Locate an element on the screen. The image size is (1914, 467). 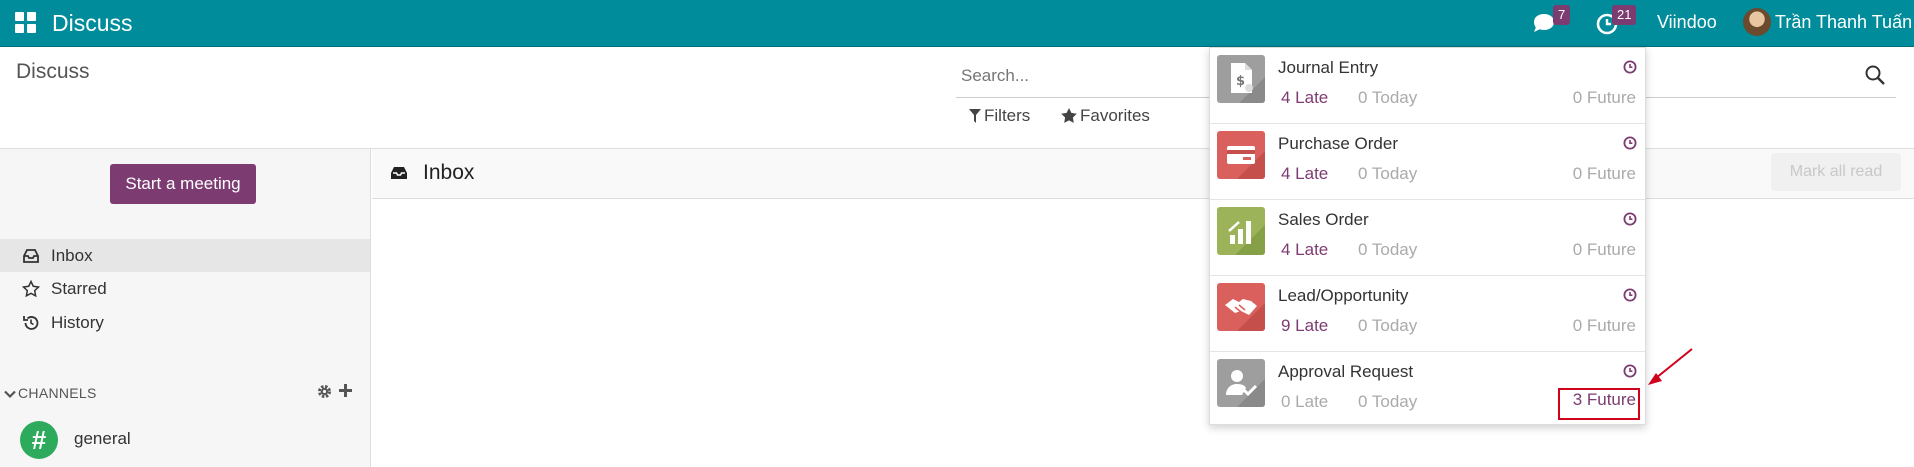
purchase-order-icon is located at coordinates (1241, 155).